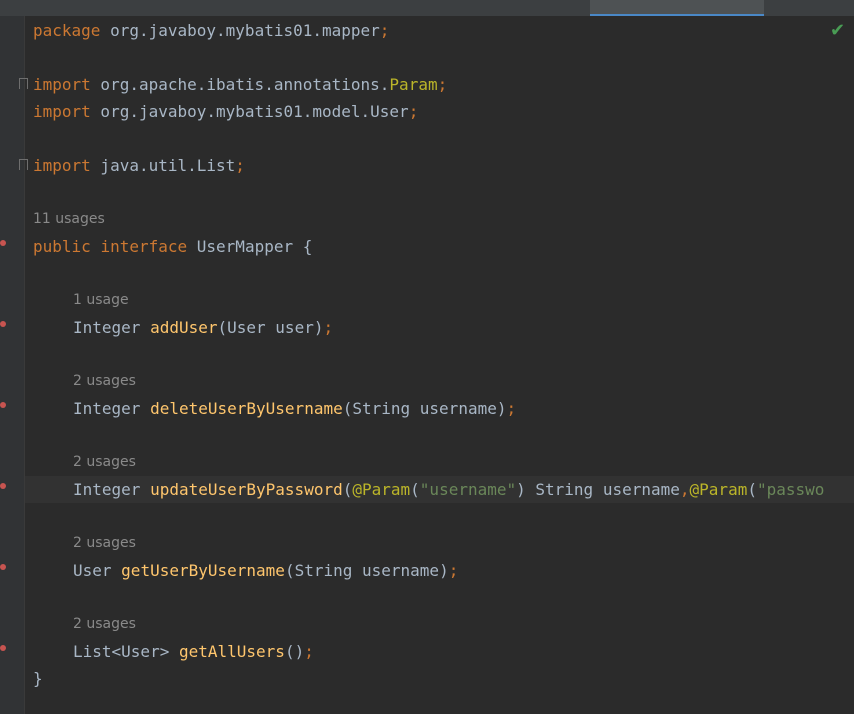  I want to click on method-name: getUserByUsername, so click(203, 570).